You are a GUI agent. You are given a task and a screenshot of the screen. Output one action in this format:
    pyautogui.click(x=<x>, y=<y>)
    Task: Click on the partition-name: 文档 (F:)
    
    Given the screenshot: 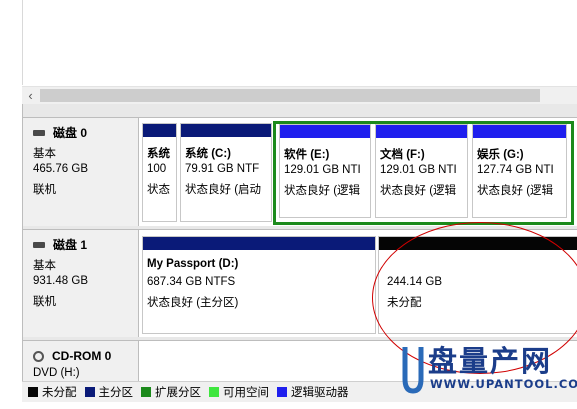 What is the action you would take?
    pyautogui.click(x=402, y=155)
    